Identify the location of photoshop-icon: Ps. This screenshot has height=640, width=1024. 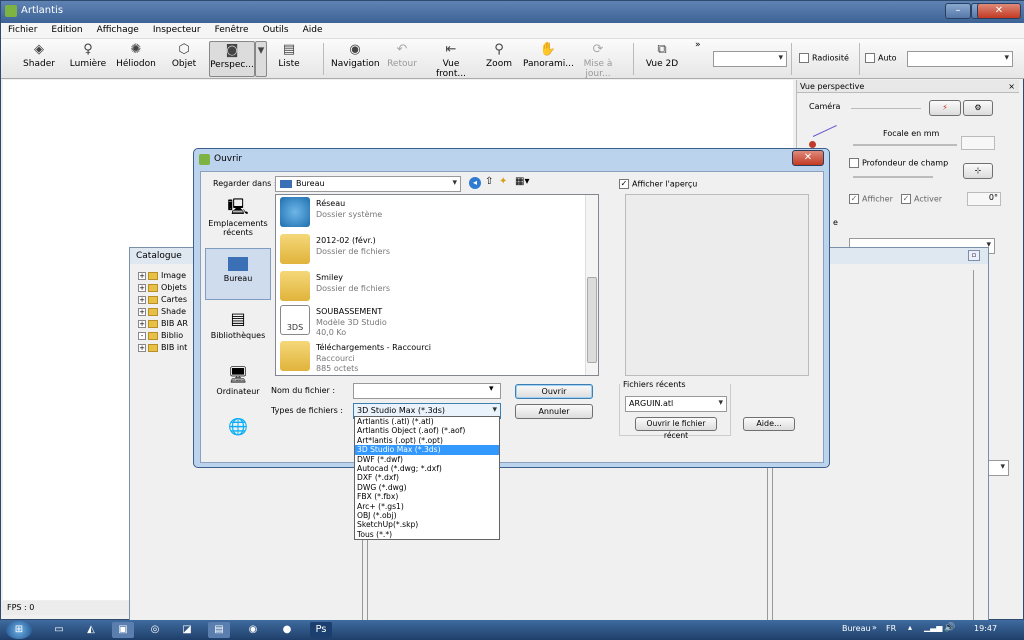
(321, 630).